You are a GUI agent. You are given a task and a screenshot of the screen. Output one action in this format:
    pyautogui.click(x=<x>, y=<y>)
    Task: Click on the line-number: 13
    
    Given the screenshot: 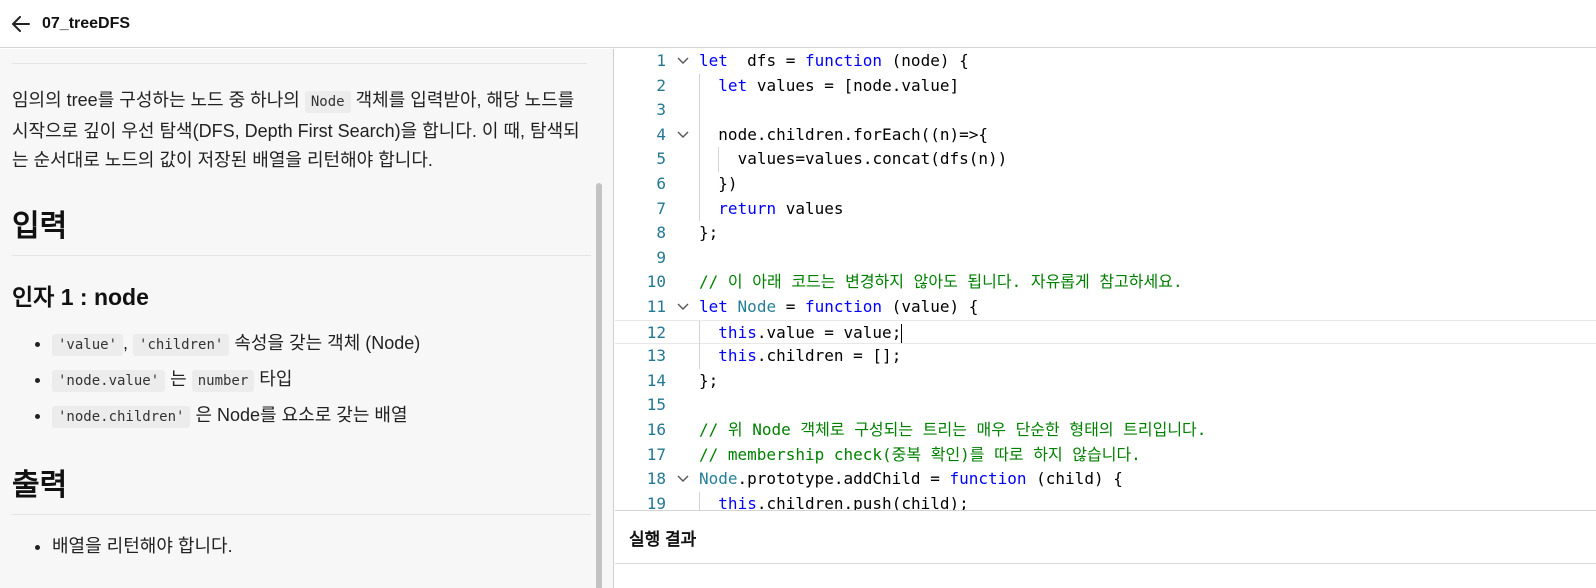 What is the action you would take?
    pyautogui.click(x=656, y=356)
    